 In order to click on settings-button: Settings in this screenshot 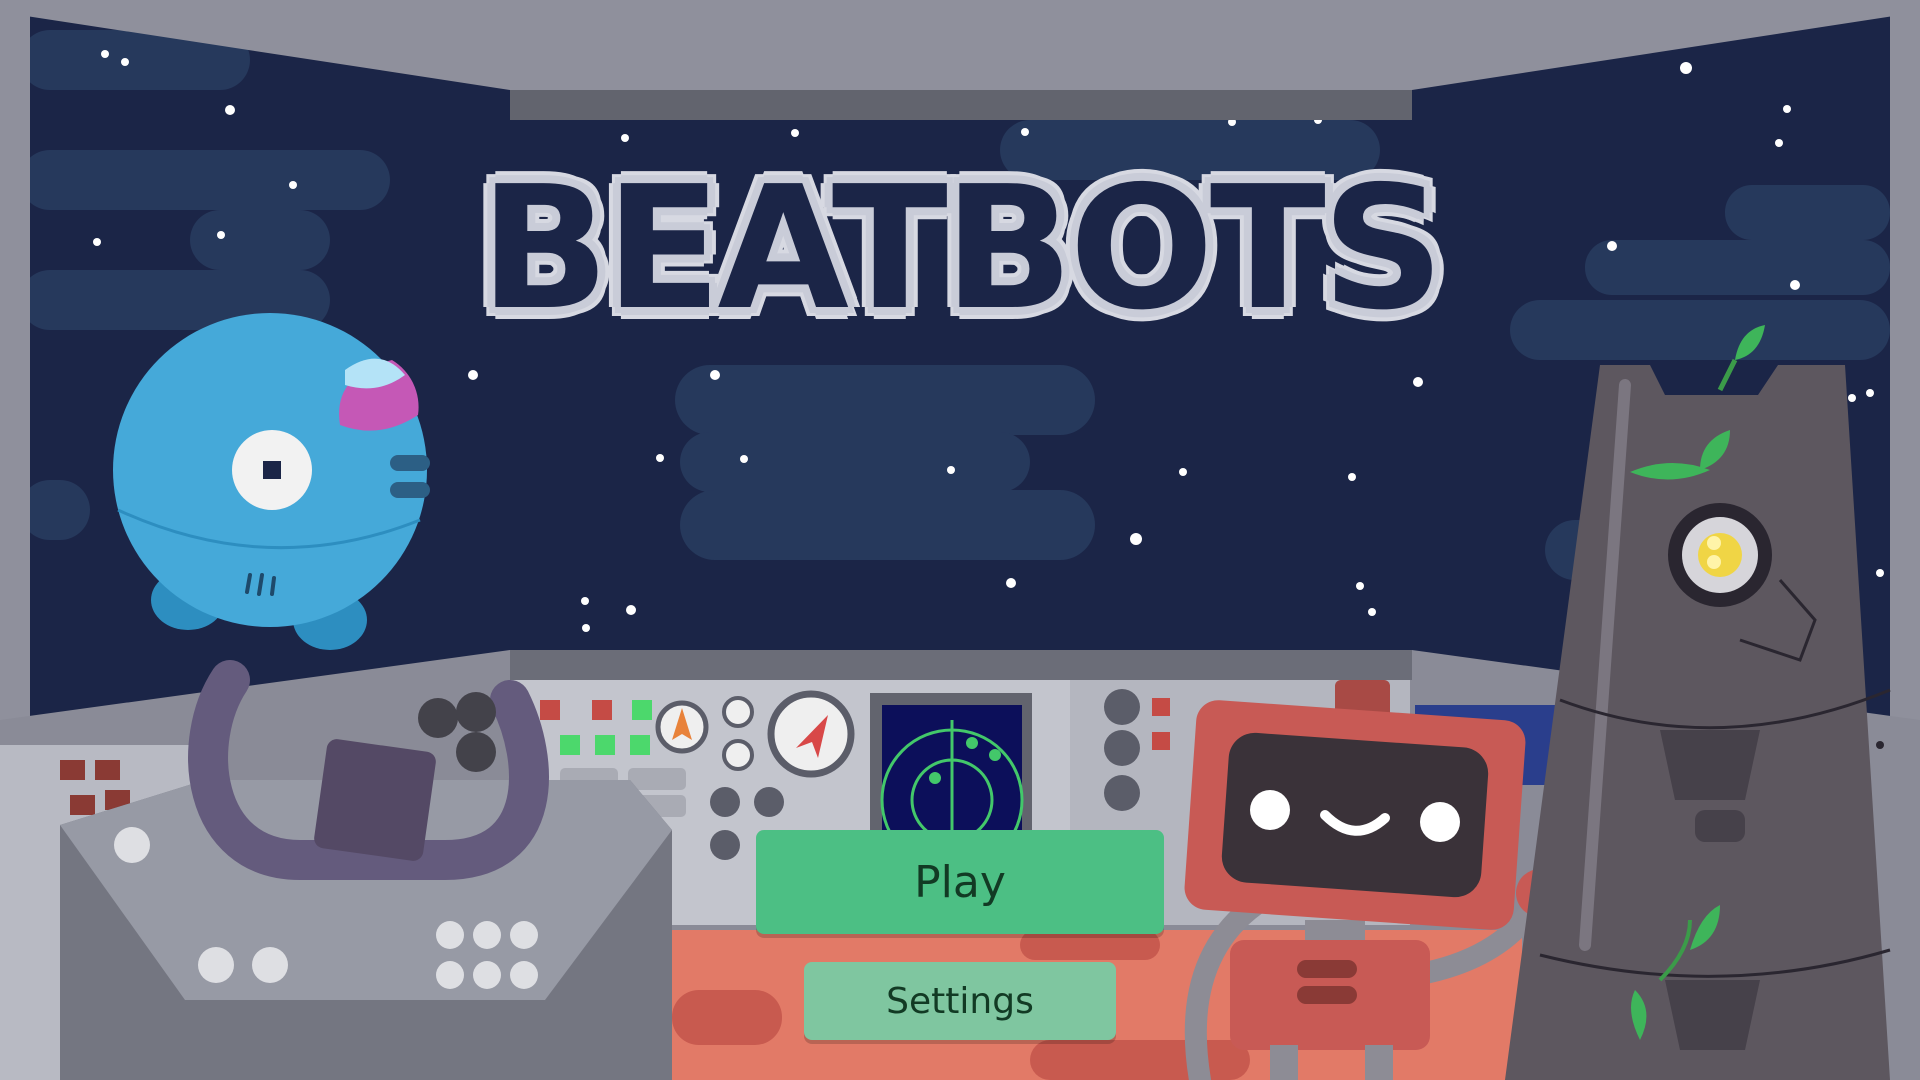, I will do `click(960, 1001)`.